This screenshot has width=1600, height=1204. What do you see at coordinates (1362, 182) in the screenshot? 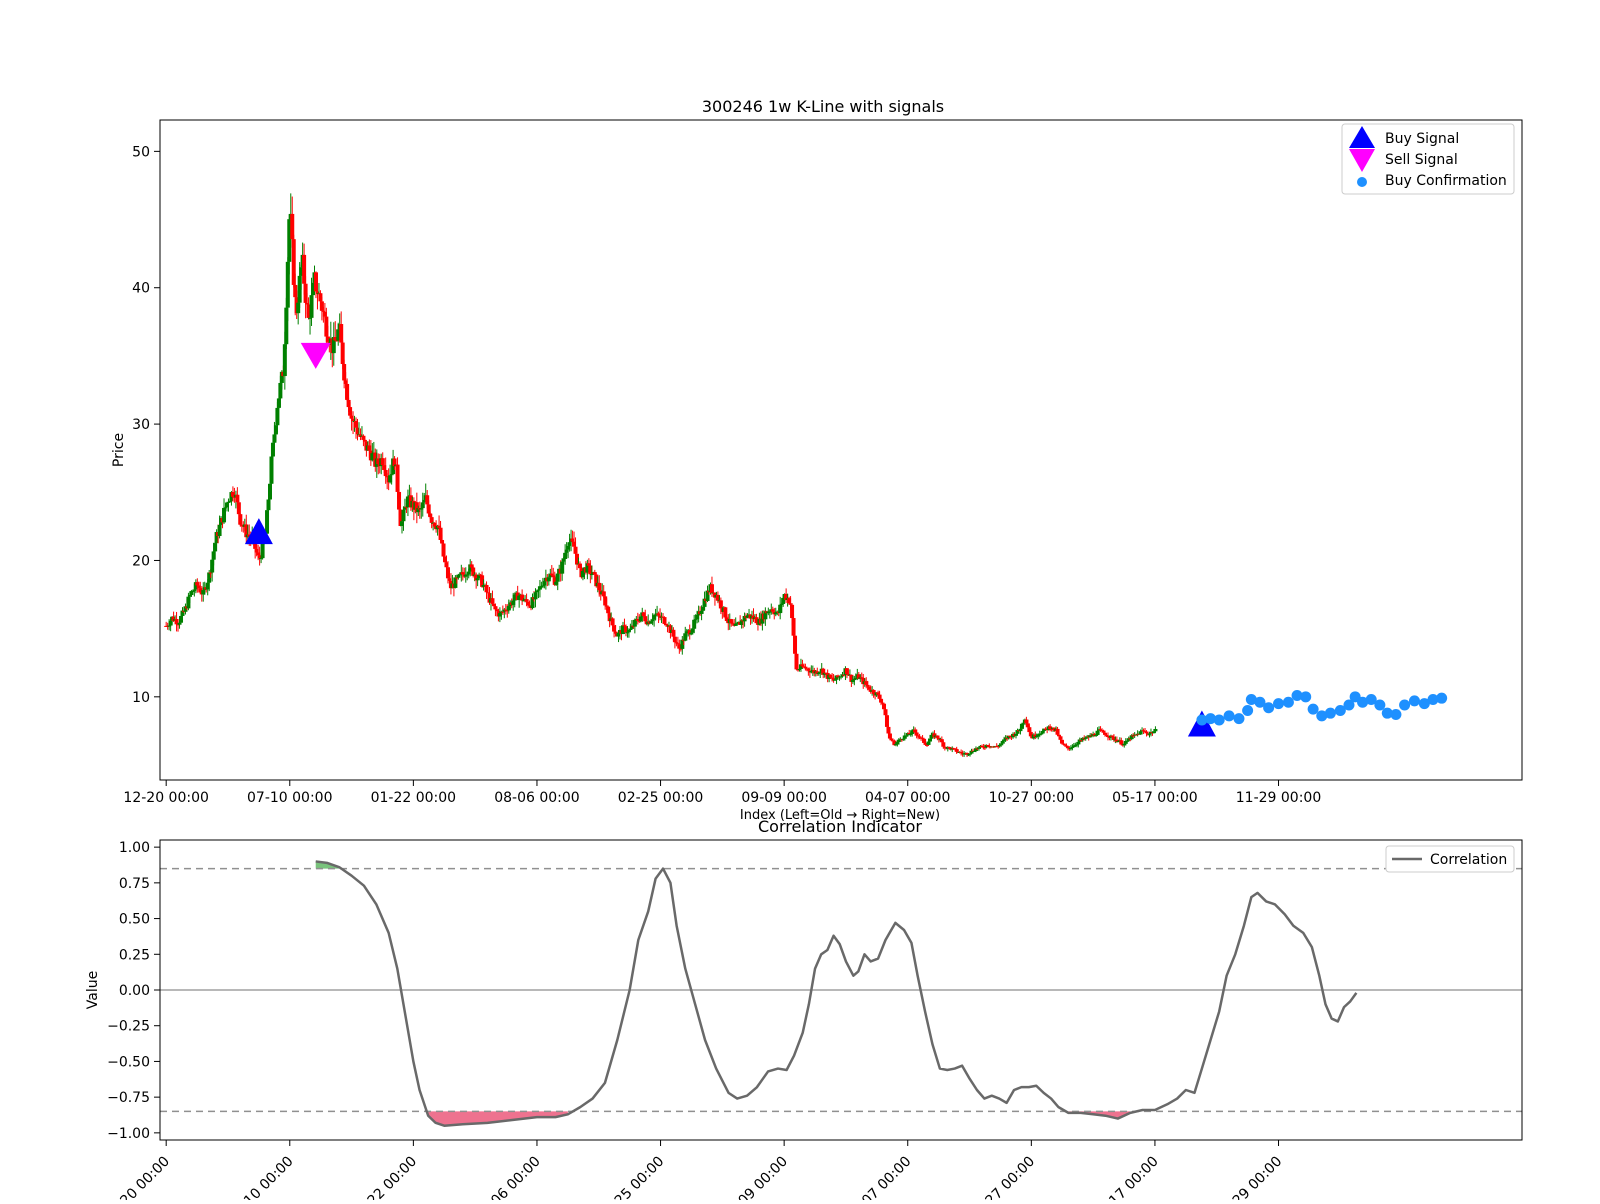
I see `legend-buy-confirmation-marker` at bounding box center [1362, 182].